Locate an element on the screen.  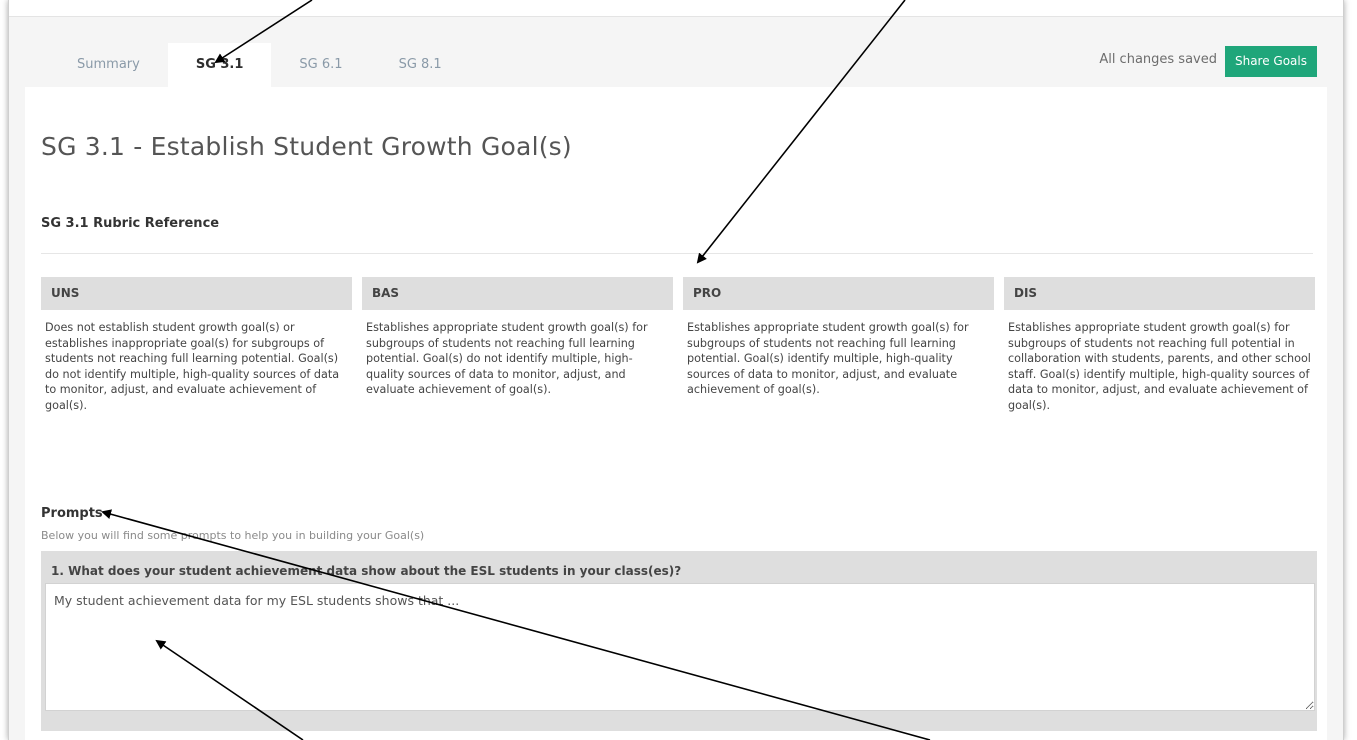
frame-top-bar is located at coordinates (676, 8).